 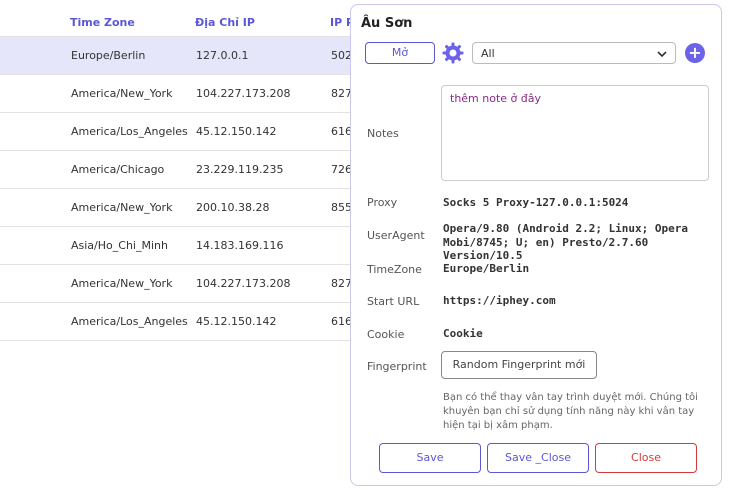 What do you see at coordinates (453, 53) in the screenshot?
I see `gear-icon` at bounding box center [453, 53].